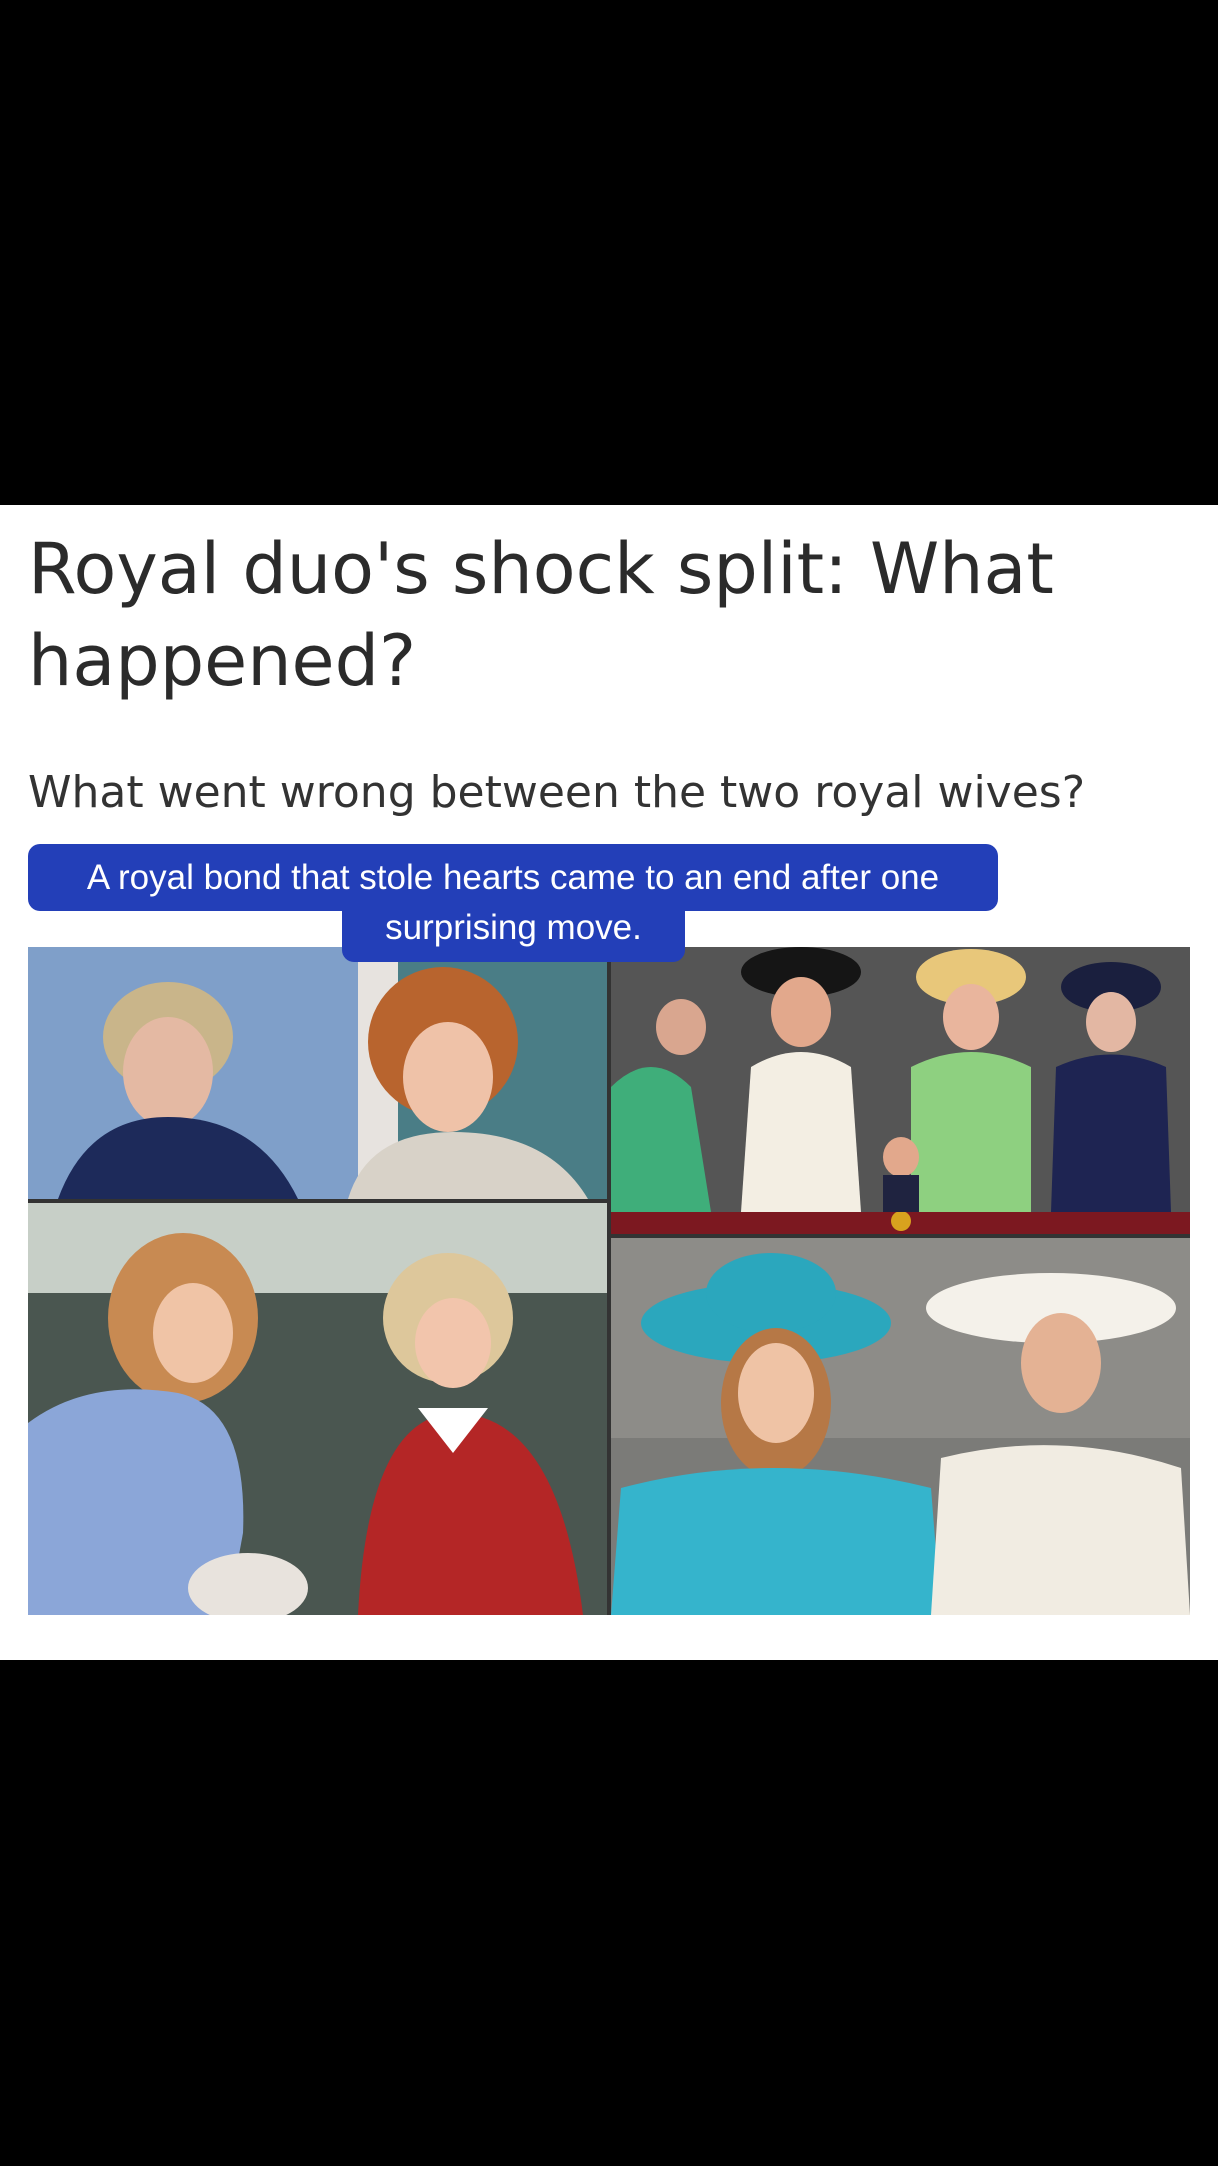 The height and width of the screenshot is (2166, 1218). I want to click on caption-banner-continuation: surprising move., so click(513, 931).